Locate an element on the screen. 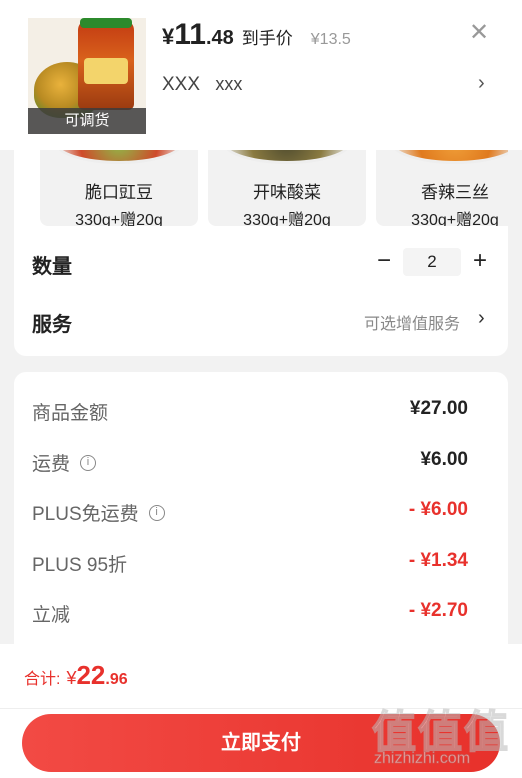  spec-a: XXX is located at coordinates (181, 84).